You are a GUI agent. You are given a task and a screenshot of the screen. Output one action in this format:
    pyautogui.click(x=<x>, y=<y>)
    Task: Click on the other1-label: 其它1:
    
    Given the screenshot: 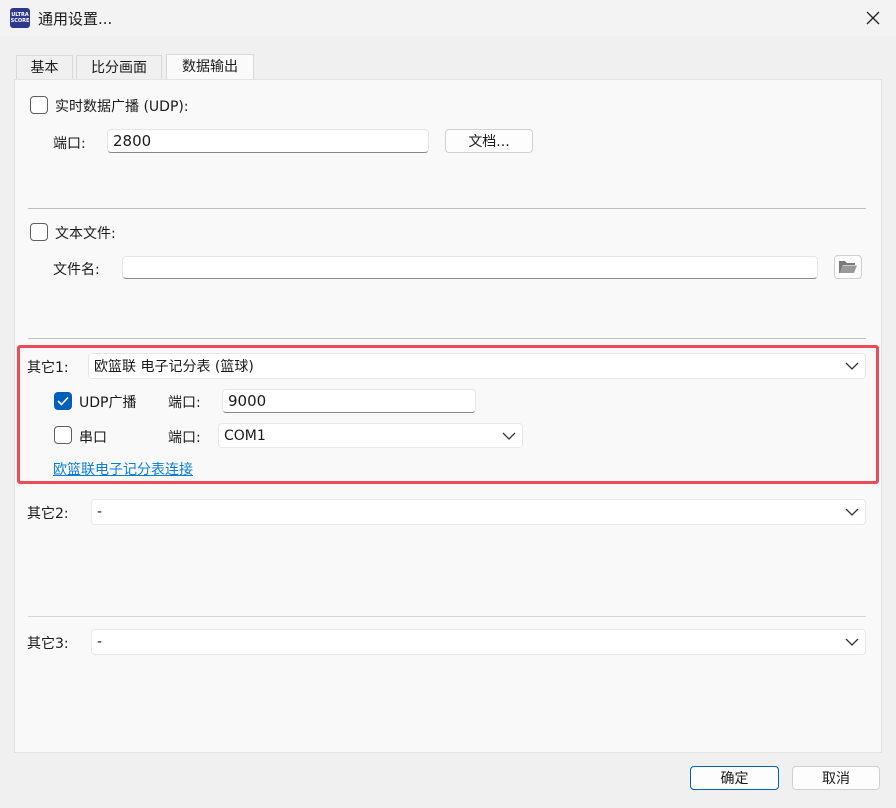 What is the action you would take?
    pyautogui.click(x=48, y=368)
    